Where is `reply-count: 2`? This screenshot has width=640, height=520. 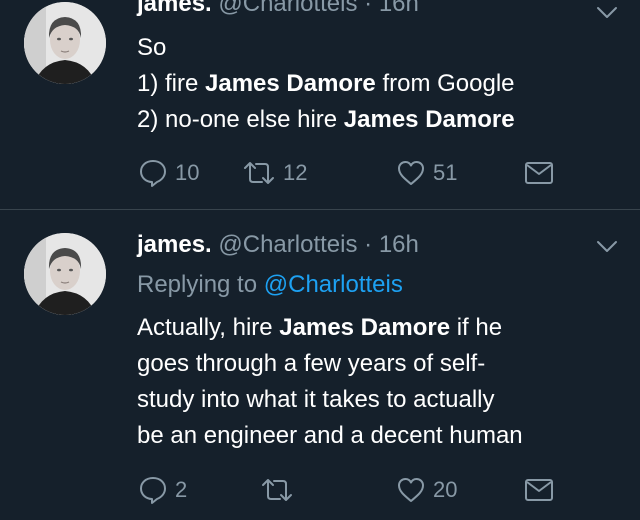 reply-count: 2 is located at coordinates (181, 489).